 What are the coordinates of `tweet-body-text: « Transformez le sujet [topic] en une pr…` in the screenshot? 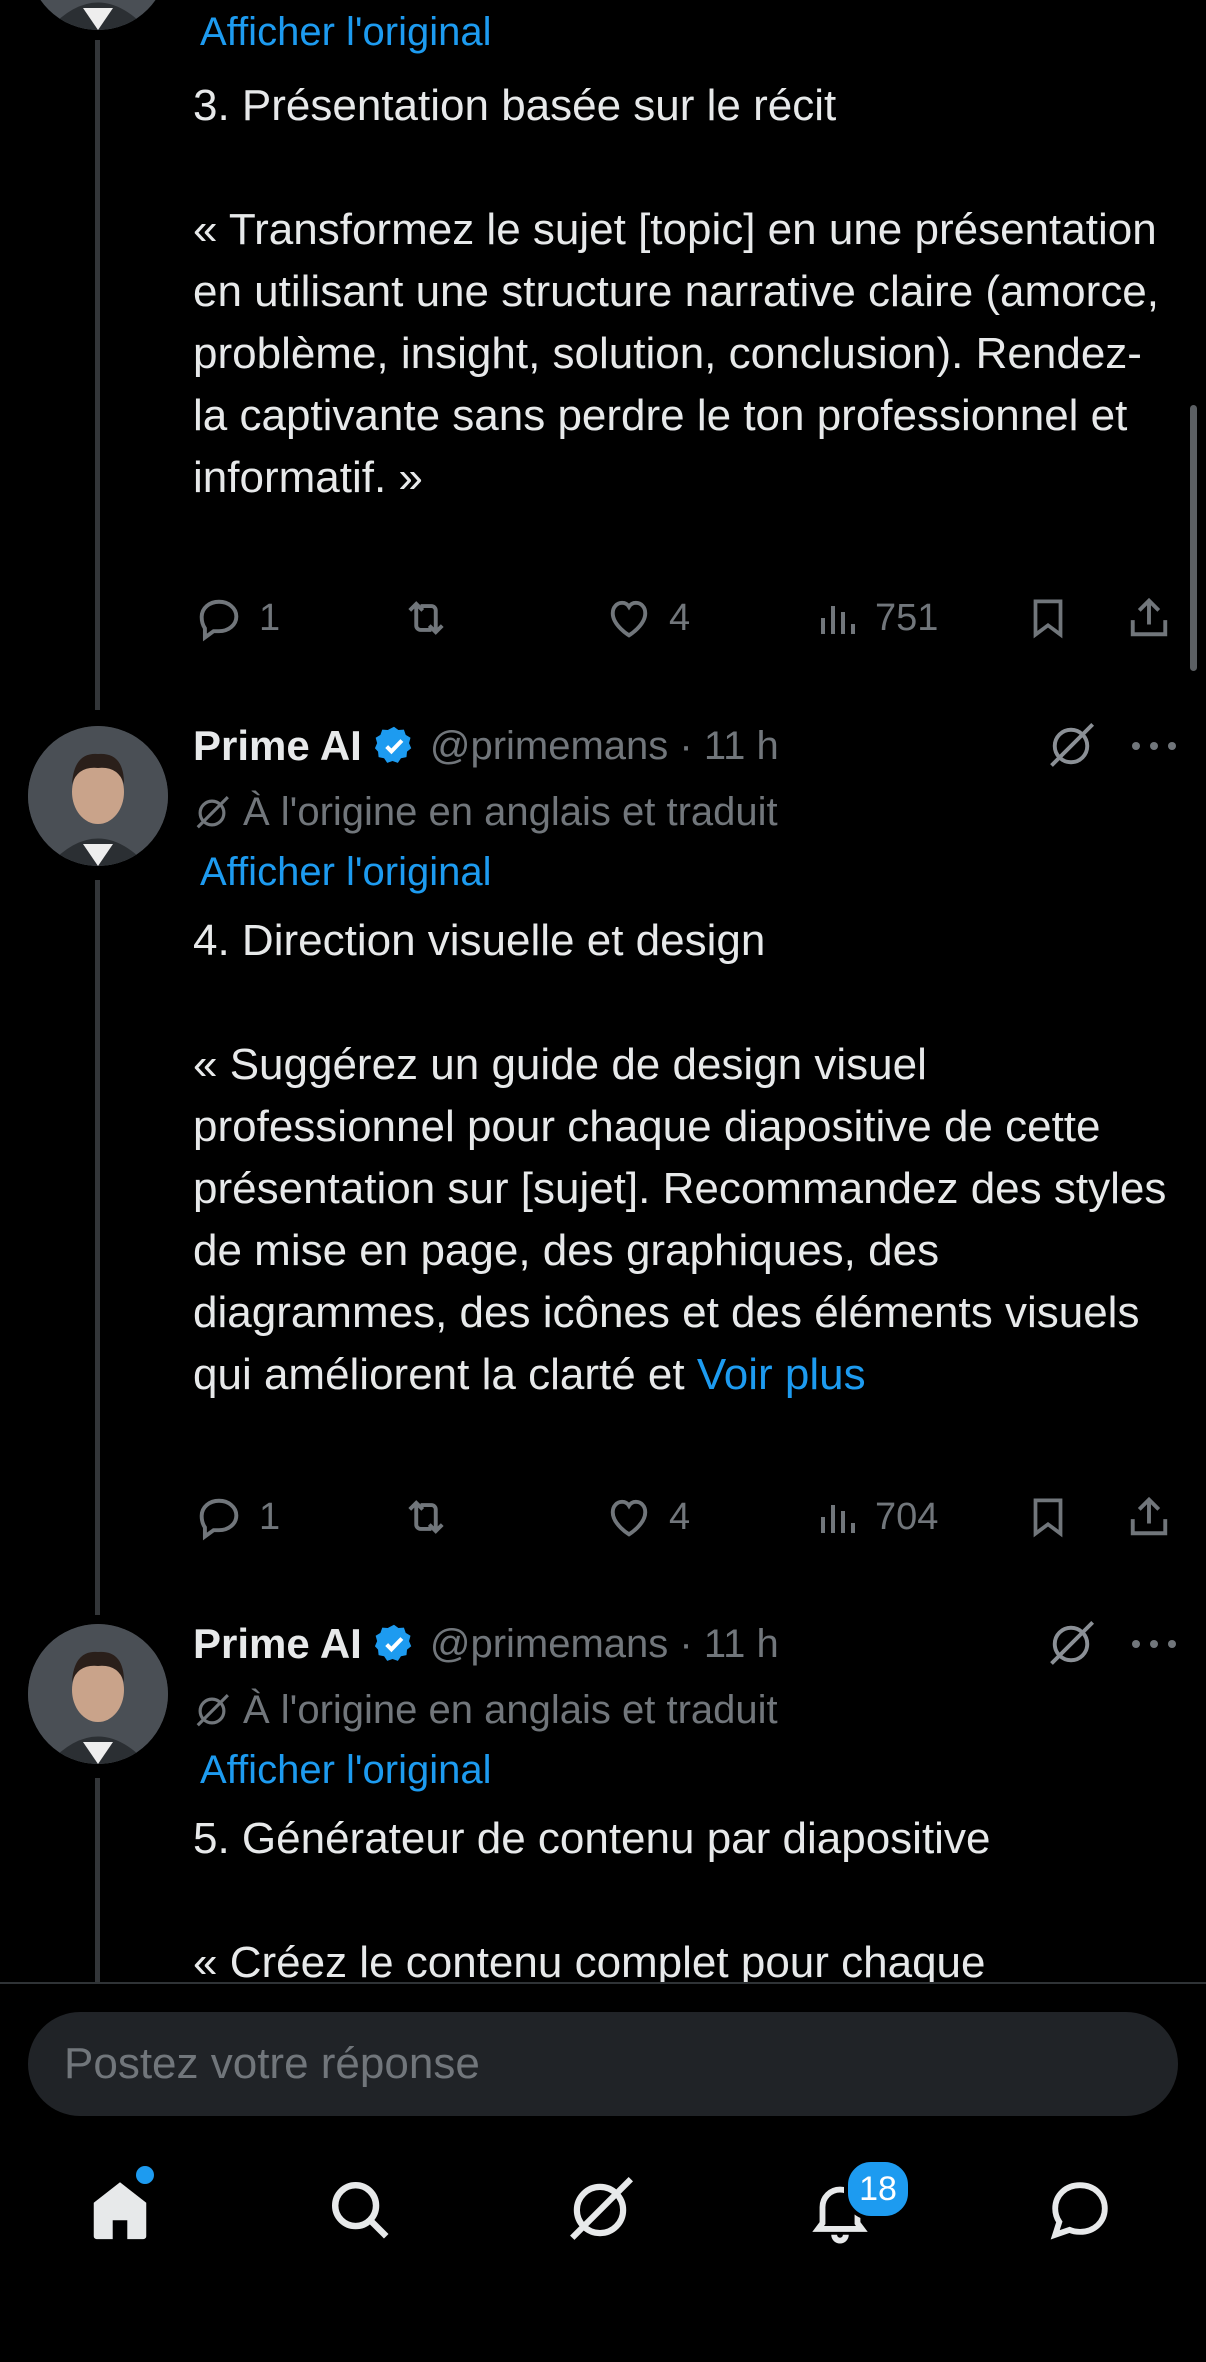 It's located at (676, 353).